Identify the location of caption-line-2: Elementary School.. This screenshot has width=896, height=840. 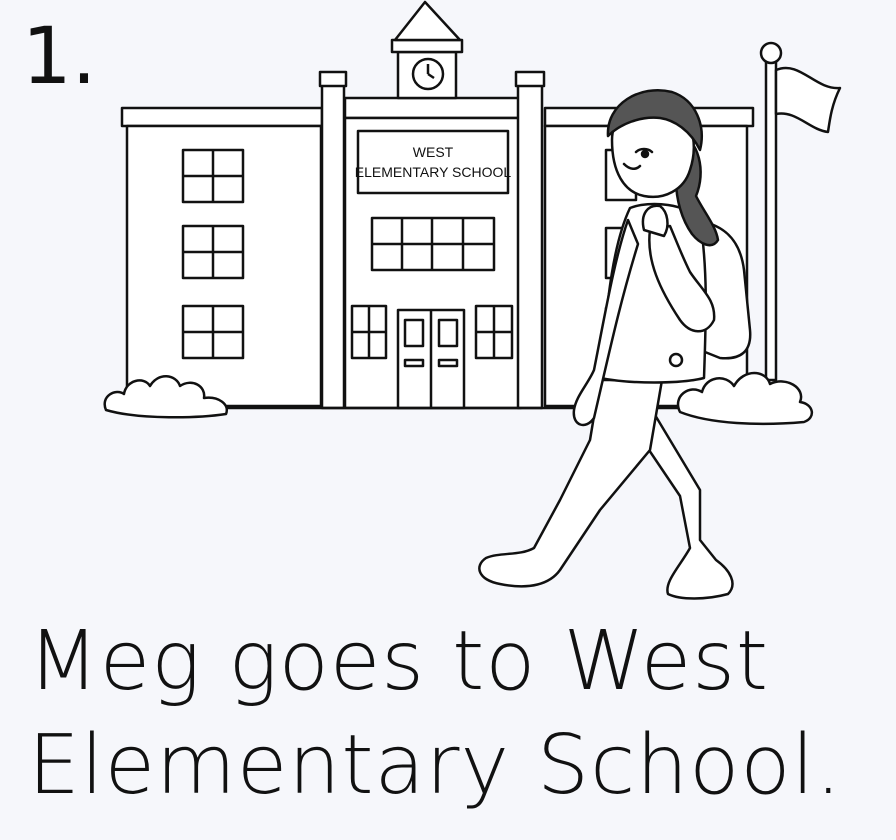
(435, 765).